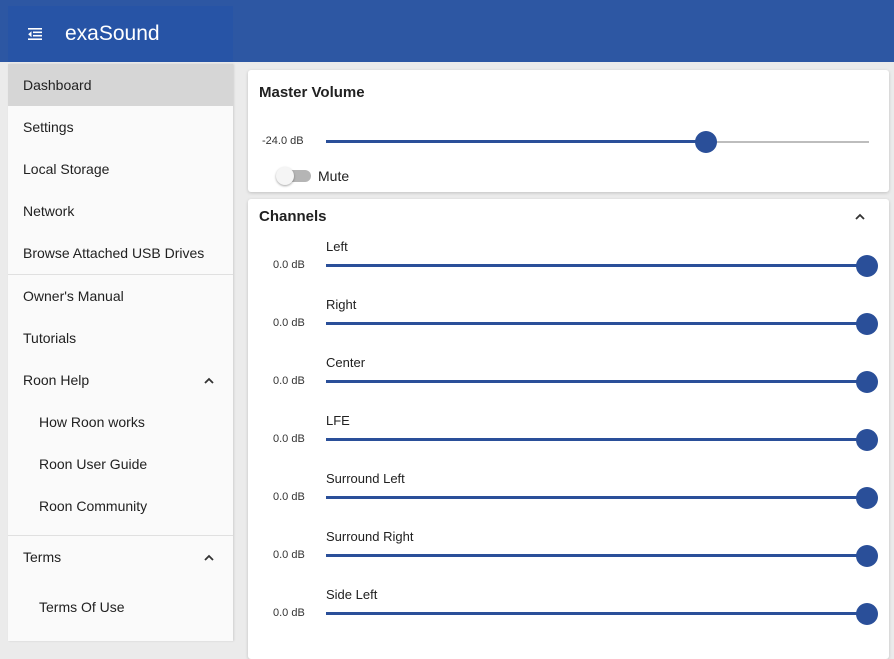  Describe the element at coordinates (570, 558) in the screenshot. I see `channel-row: Surround Right 0.0 dB` at that location.